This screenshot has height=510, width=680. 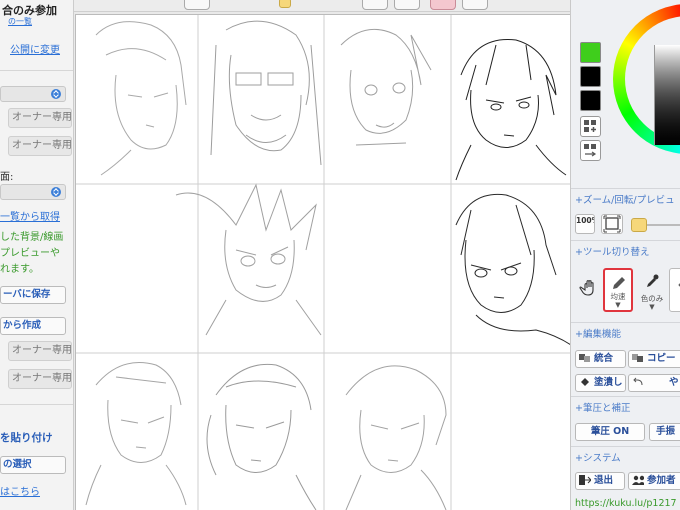 I want to click on tool-label: 円, so click(x=675, y=297).